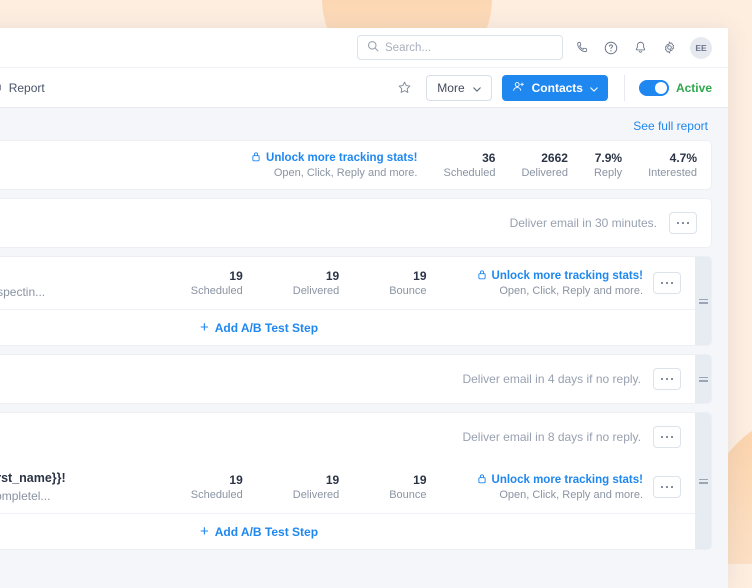 This screenshot has height=588, width=752. Describe the element at coordinates (582, 48) in the screenshot. I see `phone-icon` at that location.